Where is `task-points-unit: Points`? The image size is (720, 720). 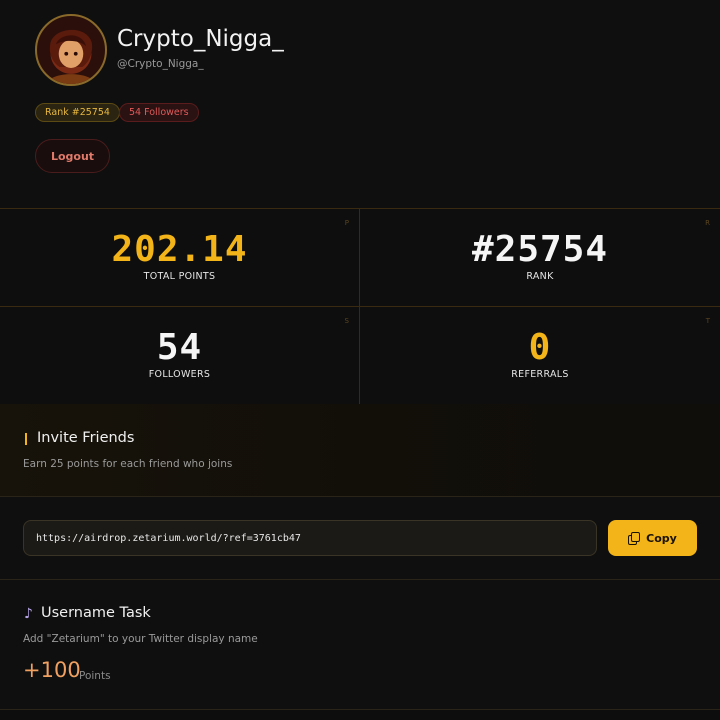
task-points-unit: Points is located at coordinates (95, 676).